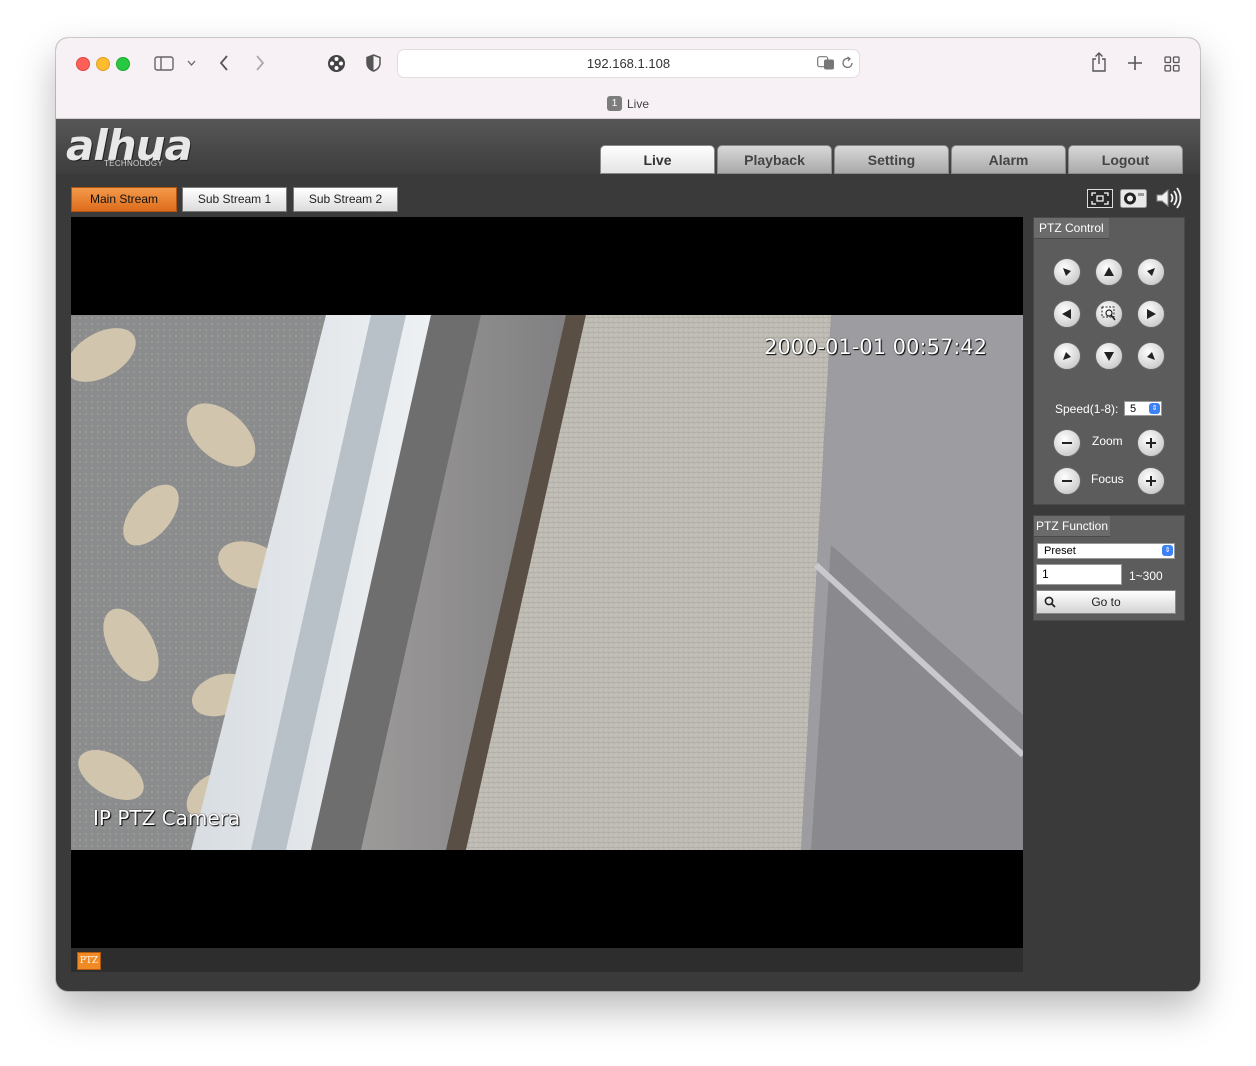 Image resolution: width=1256 pixels, height=1066 pixels. What do you see at coordinates (336, 63) in the screenshot?
I see `extension-icon` at bounding box center [336, 63].